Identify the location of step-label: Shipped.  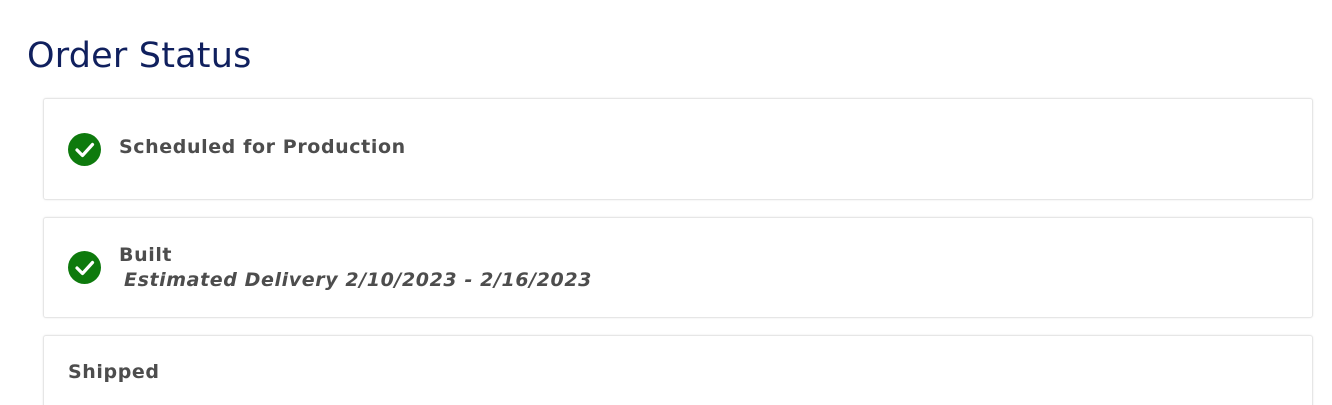
(114, 372).